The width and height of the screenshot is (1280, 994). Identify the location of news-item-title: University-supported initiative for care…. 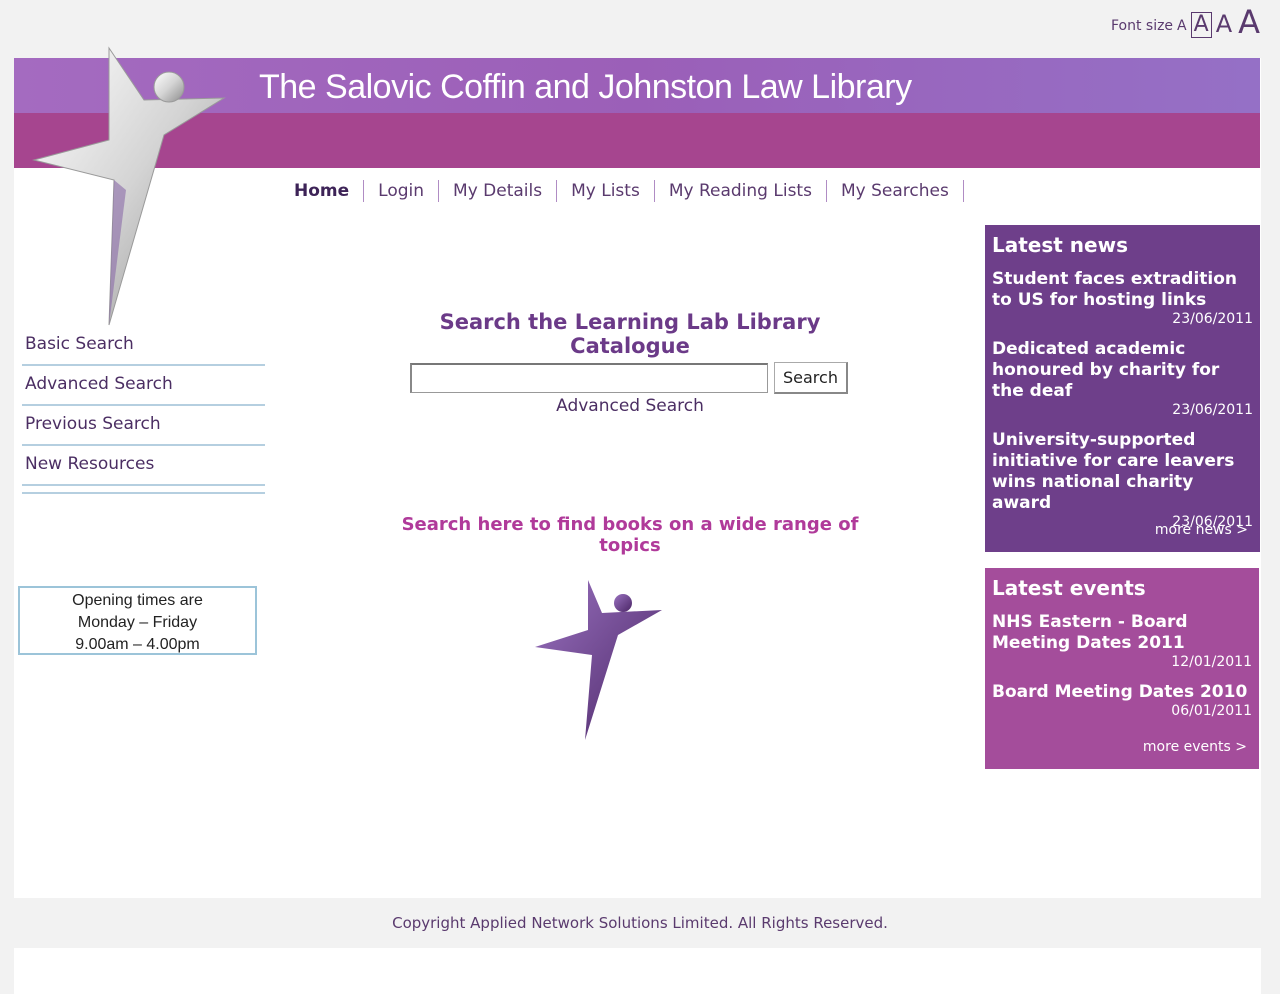
(1122, 472).